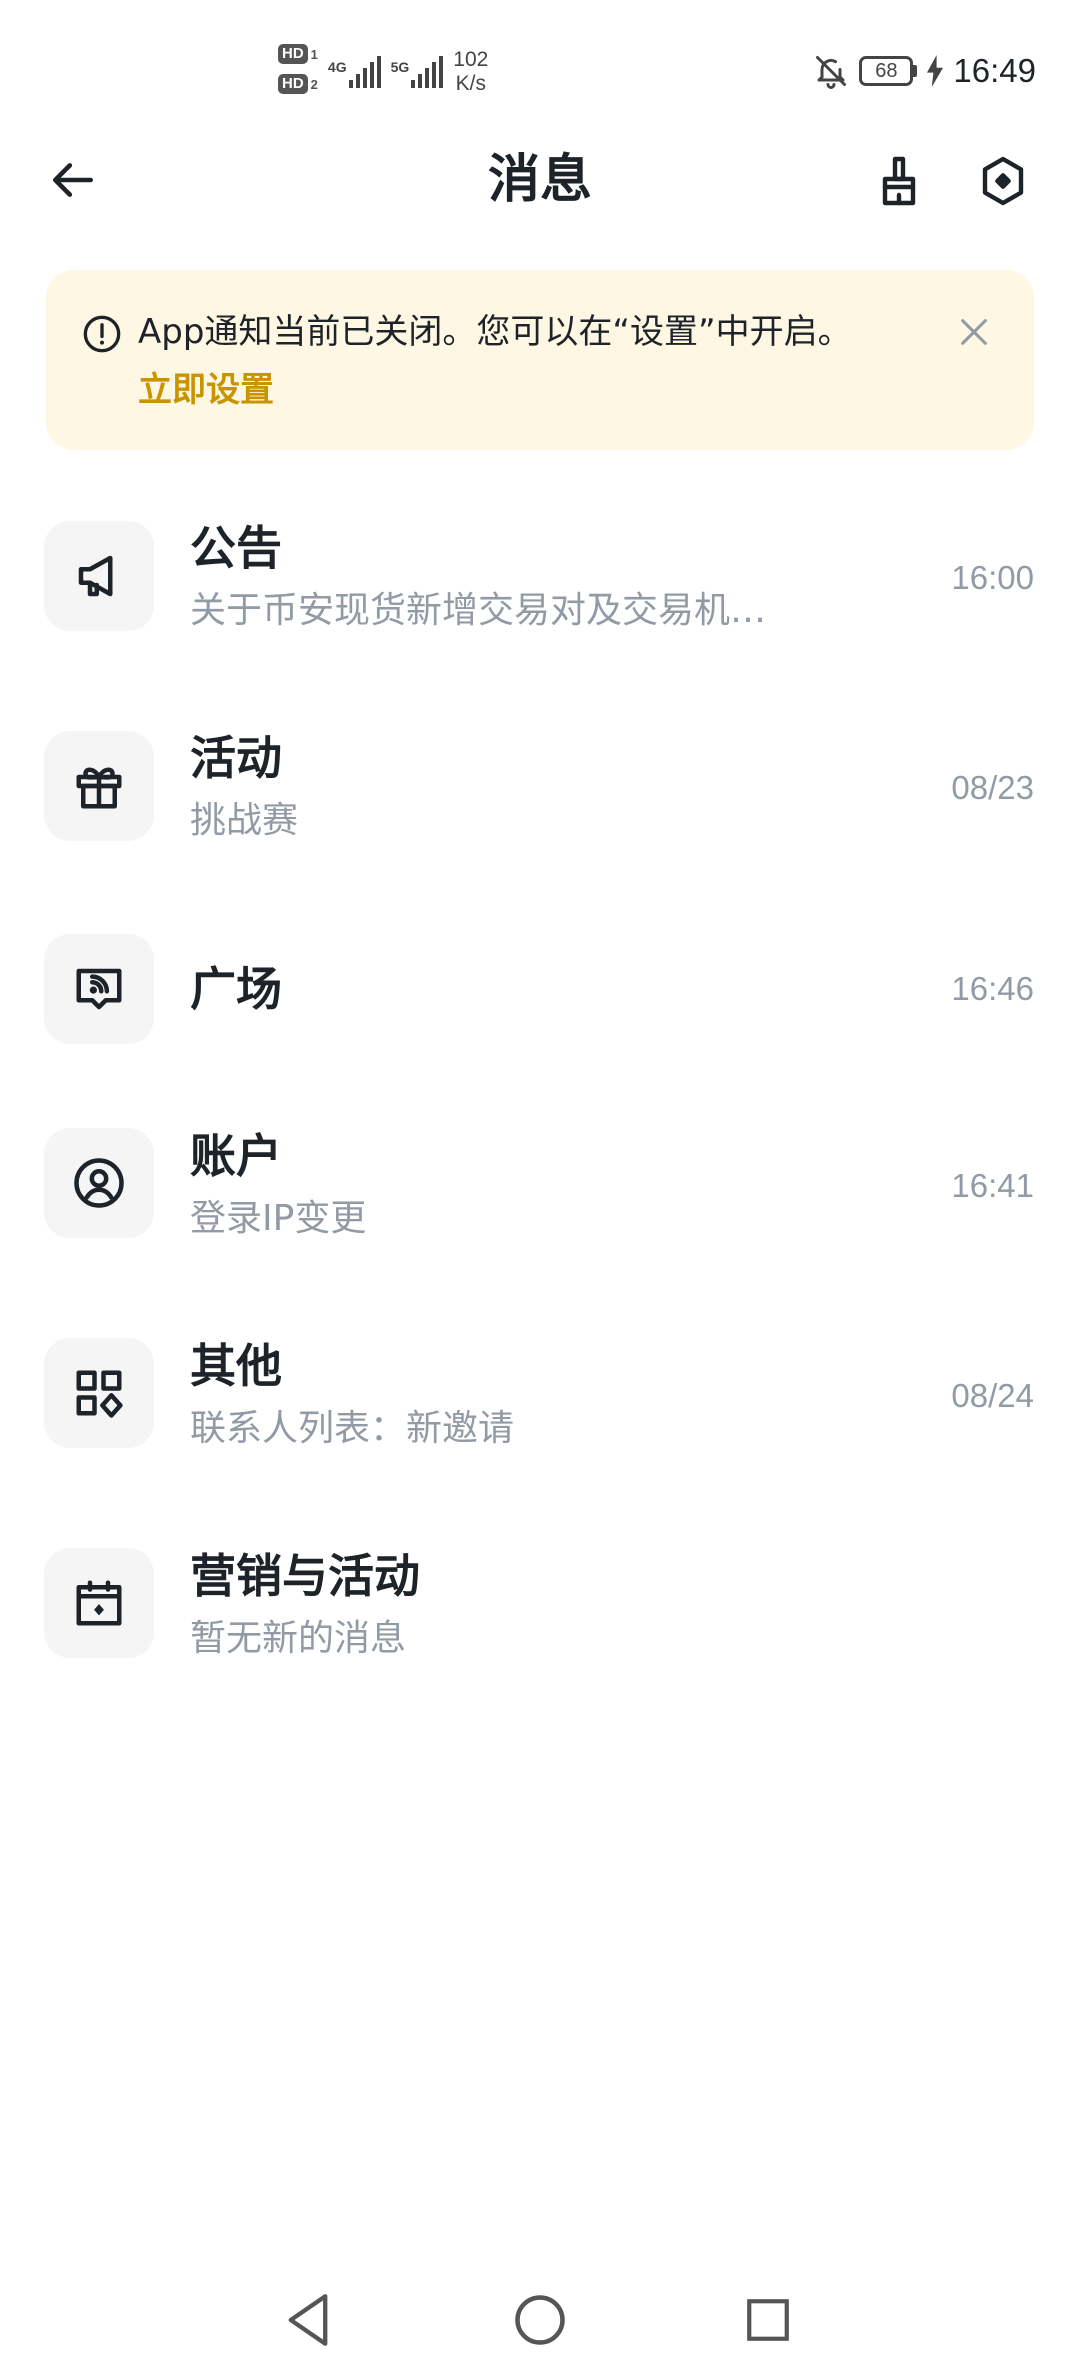 The width and height of the screenshot is (1080, 2376). What do you see at coordinates (400, 67) in the screenshot?
I see `network2-label: 5G` at bounding box center [400, 67].